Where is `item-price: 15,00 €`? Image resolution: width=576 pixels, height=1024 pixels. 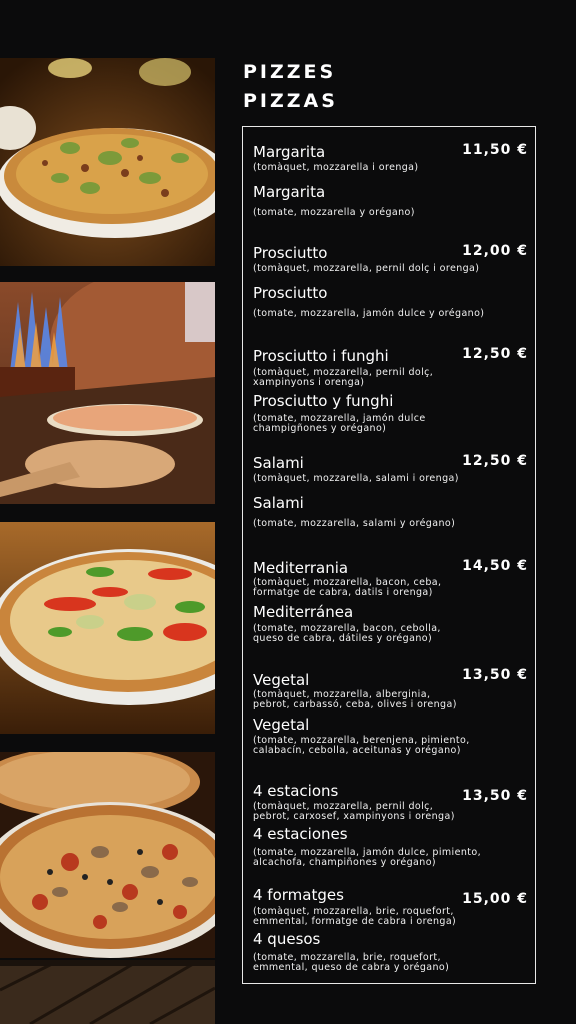 item-price: 15,00 € is located at coordinates (495, 899).